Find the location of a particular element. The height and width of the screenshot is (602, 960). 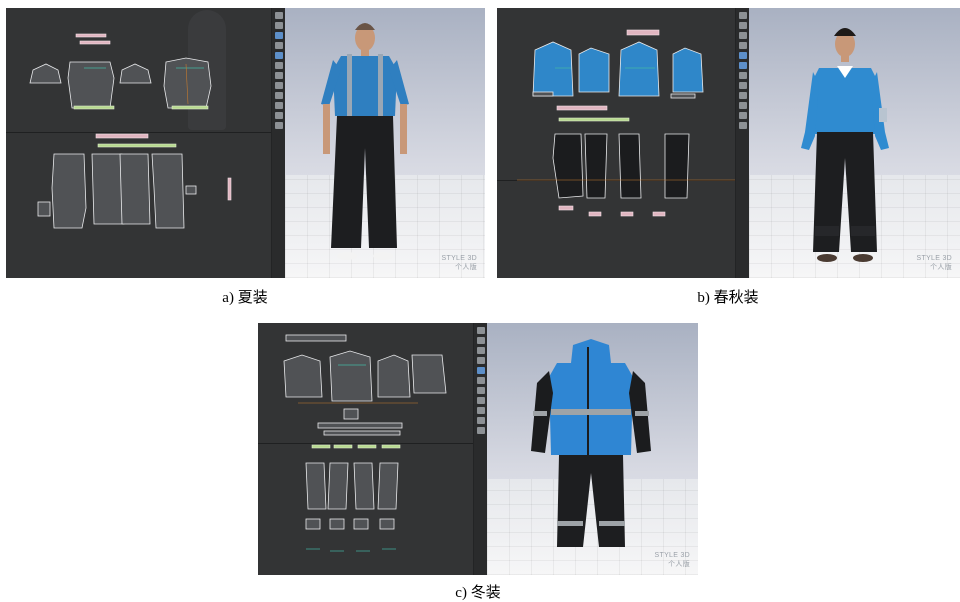

garment-winter is located at coordinates (591, 443).